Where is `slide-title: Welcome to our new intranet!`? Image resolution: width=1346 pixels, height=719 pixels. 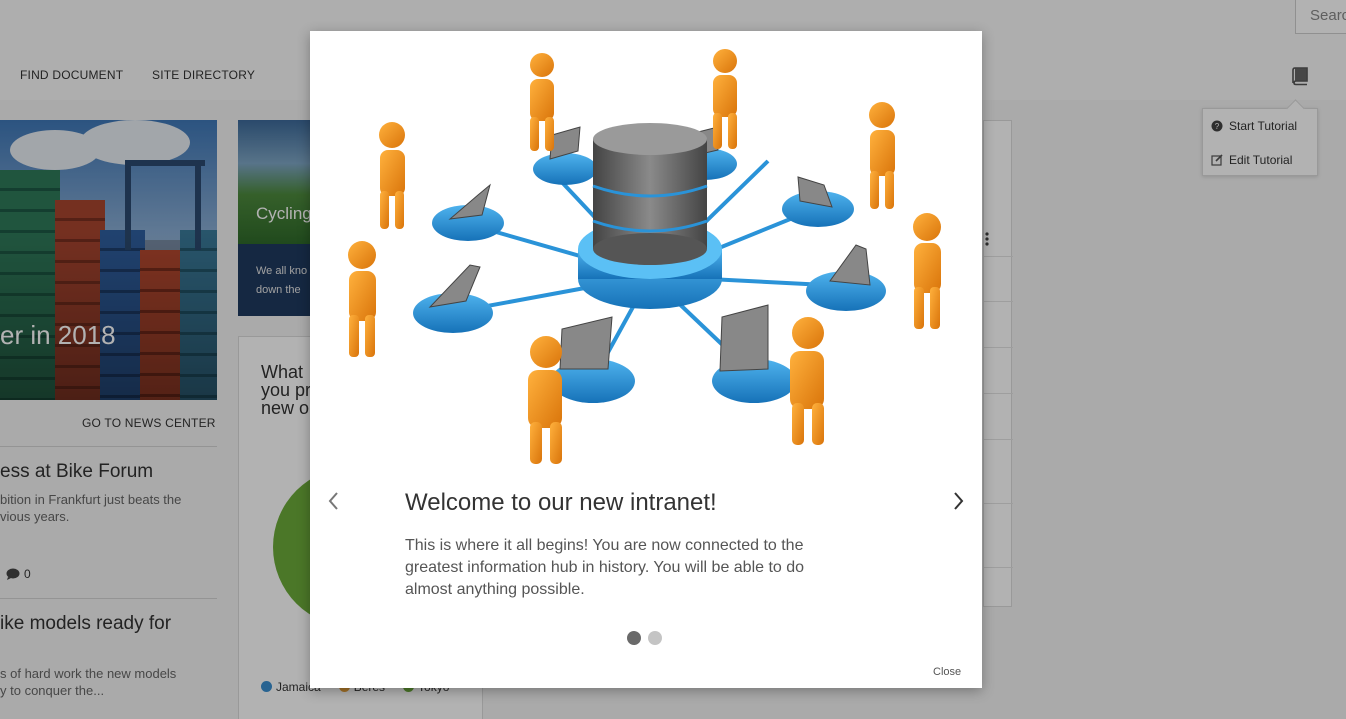 slide-title: Welcome to our new intranet! is located at coordinates (561, 502).